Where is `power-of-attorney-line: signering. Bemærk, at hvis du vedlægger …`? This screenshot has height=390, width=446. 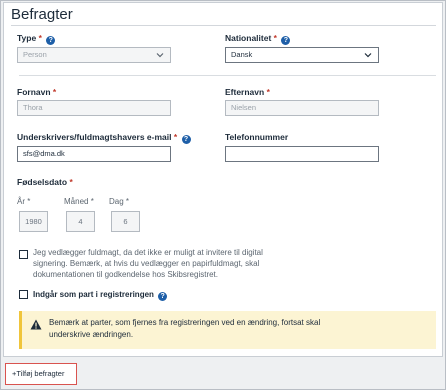
power-of-attorney-line: signering. Bemærk, at hvis du vedlægger … is located at coordinates (146, 263).